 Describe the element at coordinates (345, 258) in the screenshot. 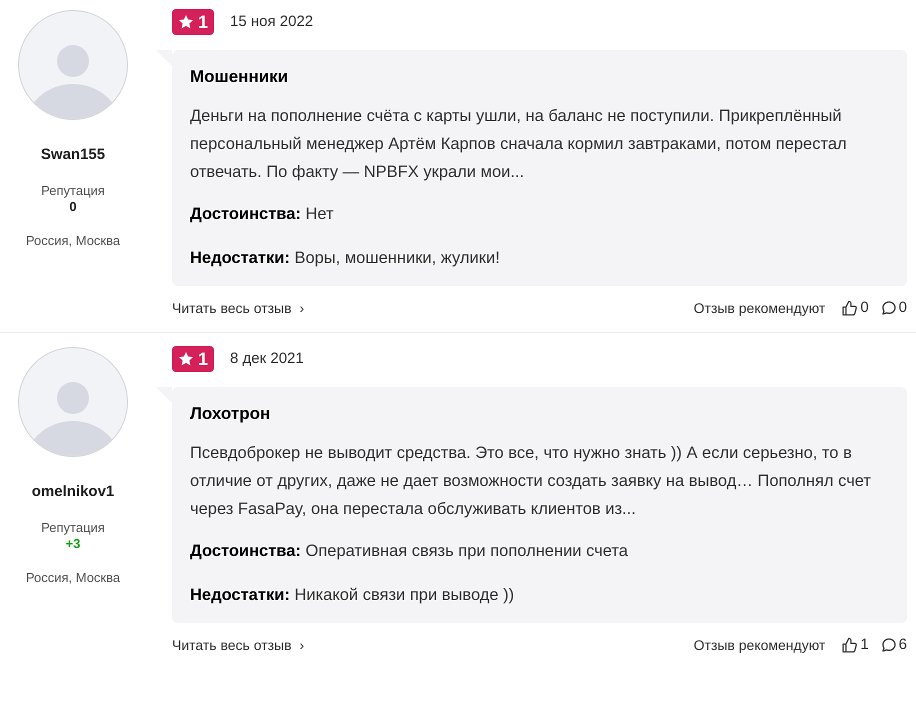

I see `review-cons: Недостатки: Воры, мошенники, жулики!` at that location.